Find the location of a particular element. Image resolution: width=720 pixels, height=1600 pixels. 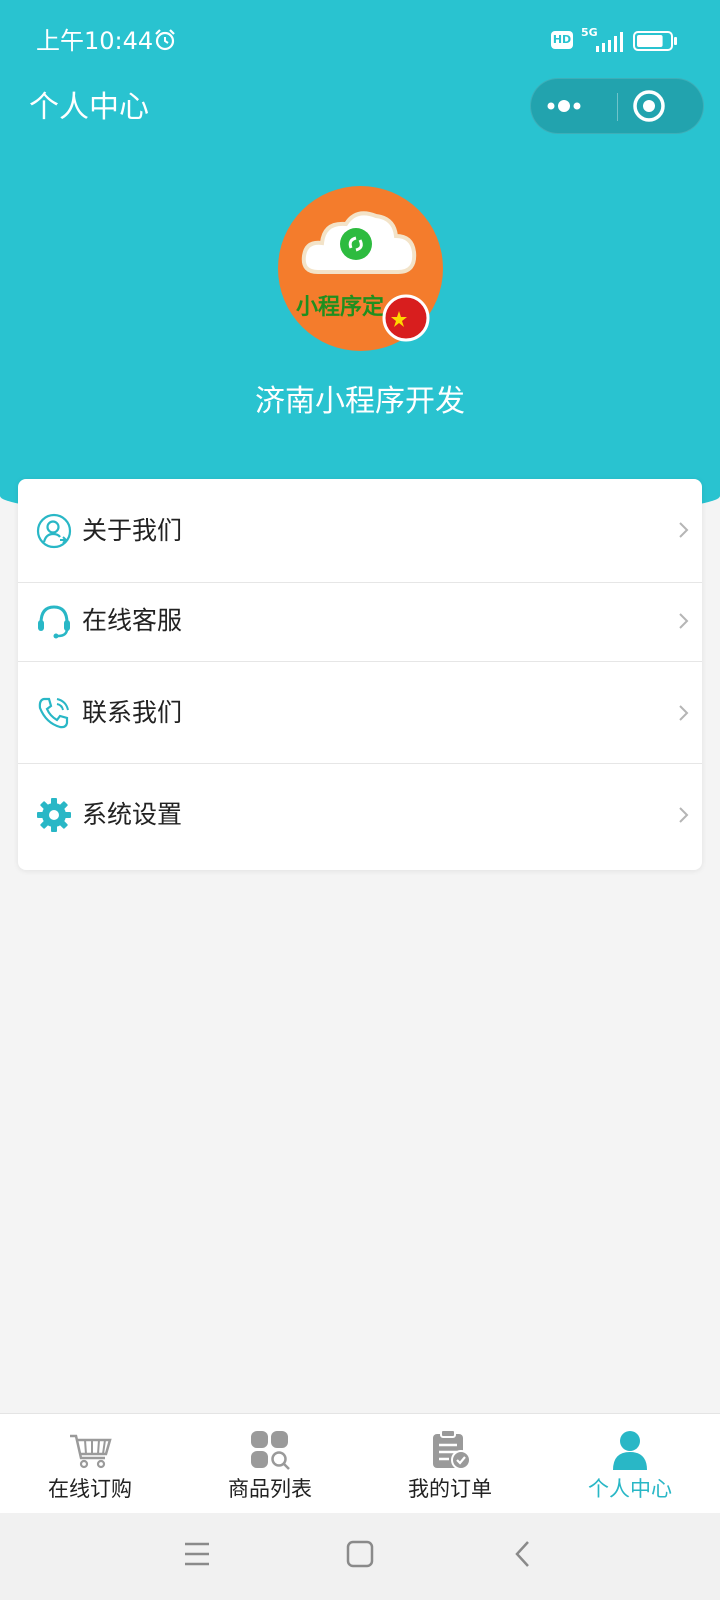

page-title: 个人中心 is located at coordinates (89, 107).